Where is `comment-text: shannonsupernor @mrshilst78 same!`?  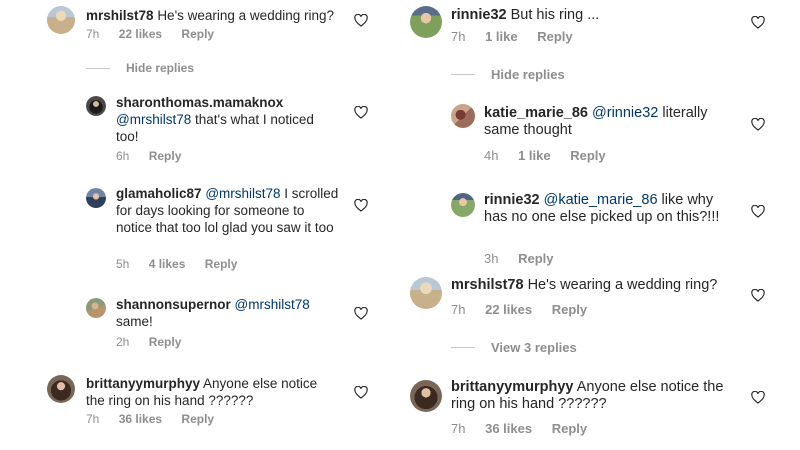
comment-text: shannonsupernor @mrshilst78 same! is located at coordinates (228, 313).